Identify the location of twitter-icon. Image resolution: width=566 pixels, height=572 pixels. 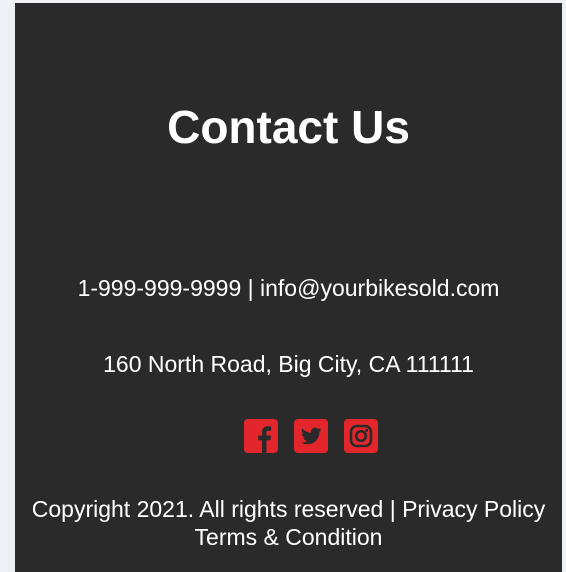
(311, 436).